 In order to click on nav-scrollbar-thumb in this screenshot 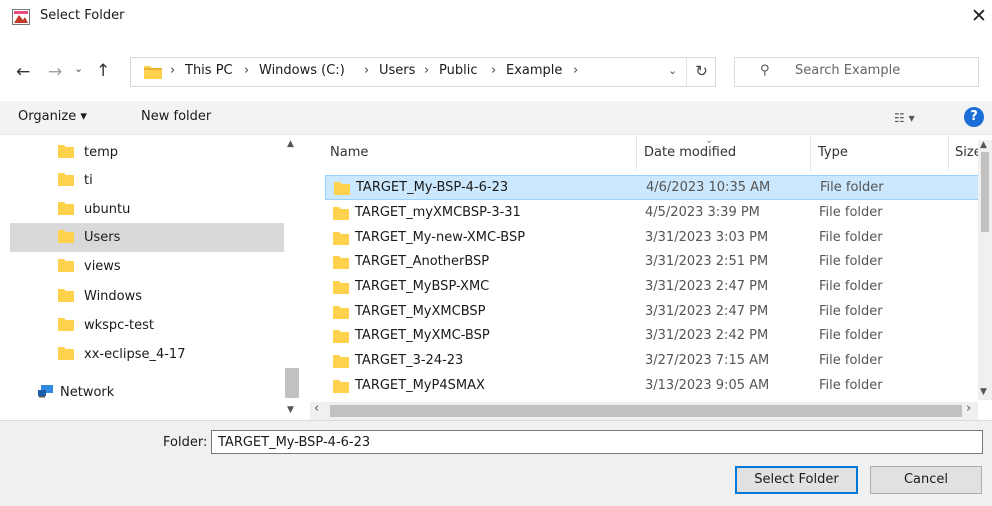, I will do `click(292, 383)`.